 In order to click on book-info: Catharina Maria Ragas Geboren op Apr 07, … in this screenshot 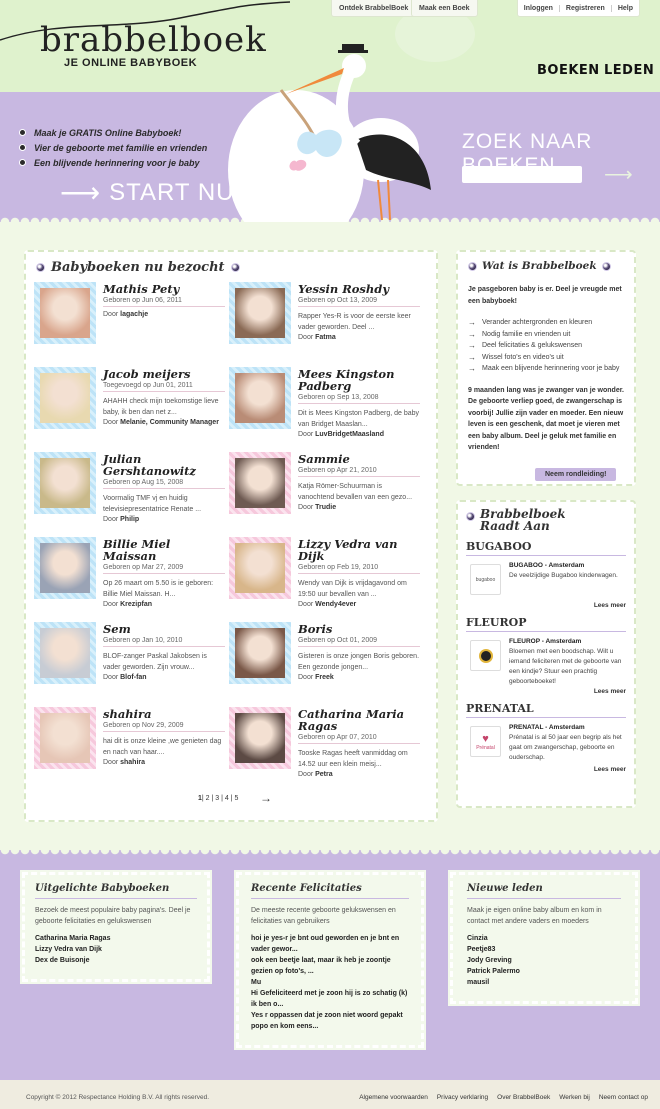, I will do `click(359, 743)`.